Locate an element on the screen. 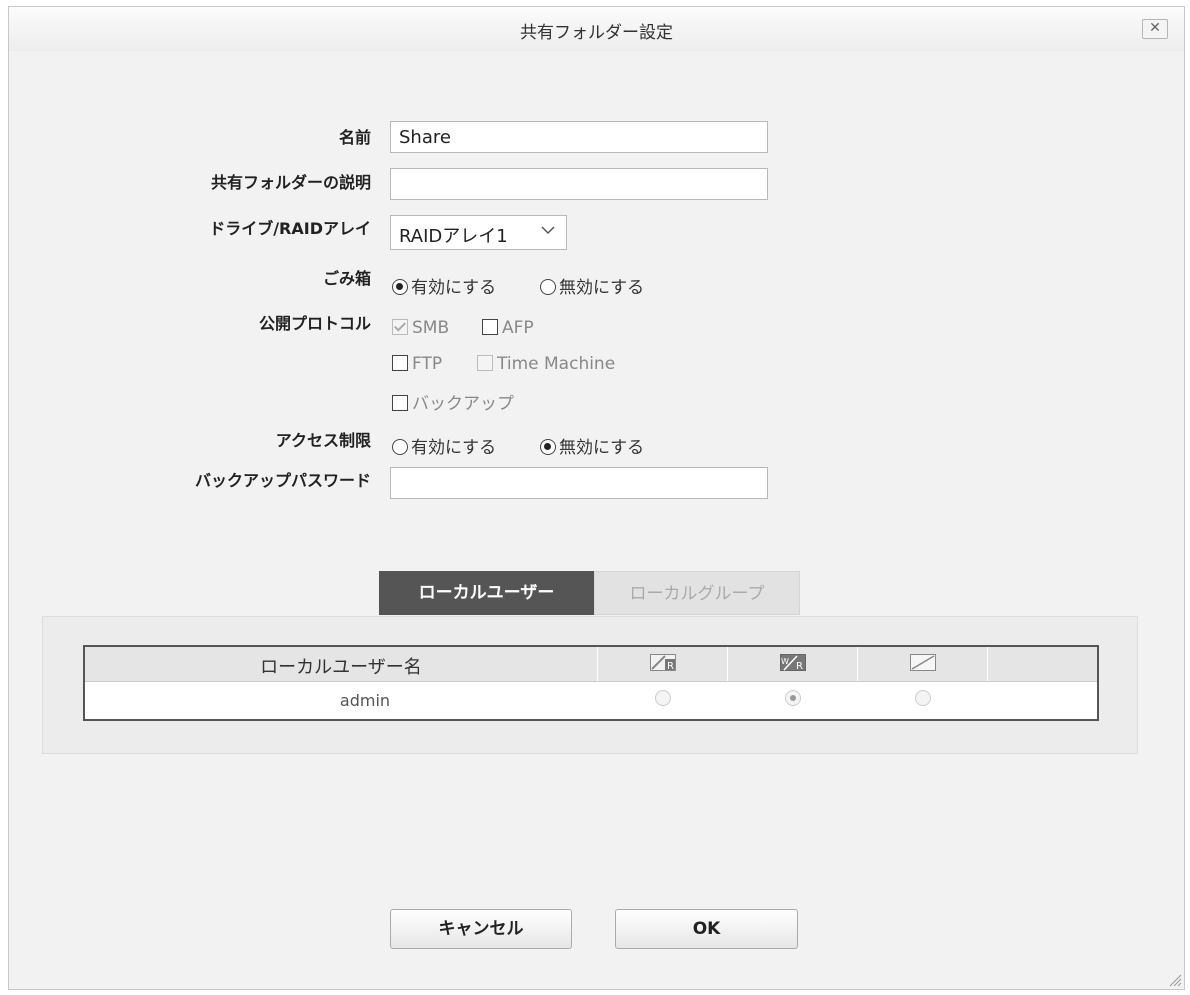 Image resolution: width=1190 pixels, height=995 pixels. svg-text: W is located at coordinates (785, 661).